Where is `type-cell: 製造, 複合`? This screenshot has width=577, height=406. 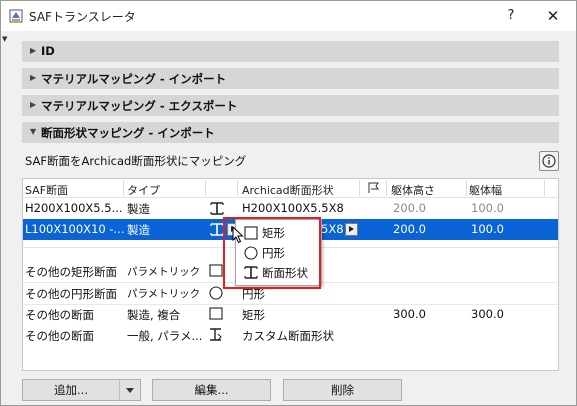 type-cell: 製造, 複合 is located at coordinates (154, 315).